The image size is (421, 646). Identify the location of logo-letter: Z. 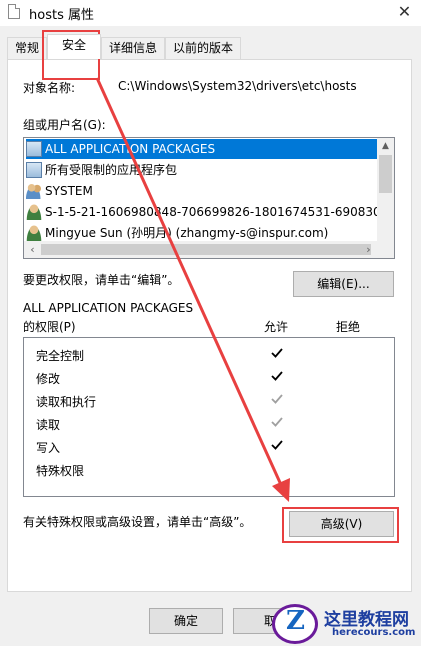
(295, 621).